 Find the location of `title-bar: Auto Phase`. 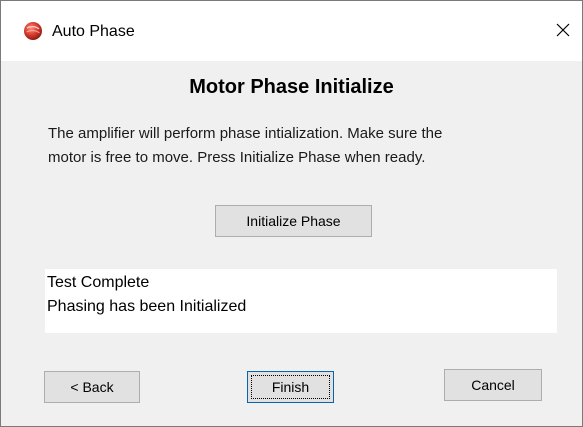

title-bar: Auto Phase is located at coordinates (291, 31).